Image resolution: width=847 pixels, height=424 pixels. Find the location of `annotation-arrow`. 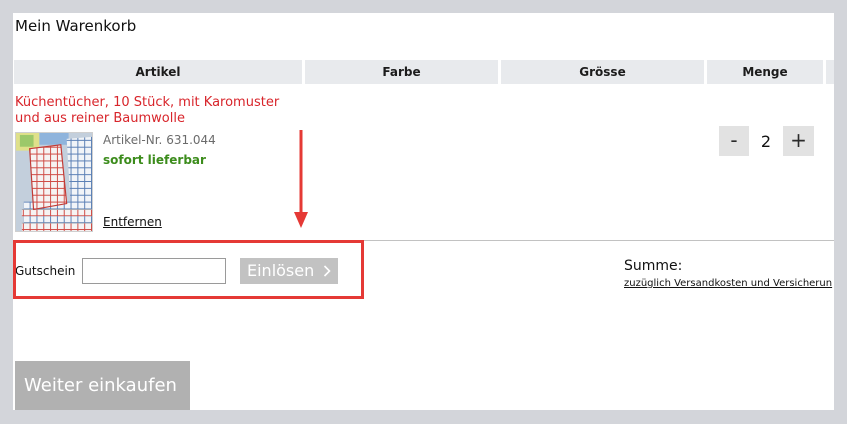

annotation-arrow is located at coordinates (301, 179).